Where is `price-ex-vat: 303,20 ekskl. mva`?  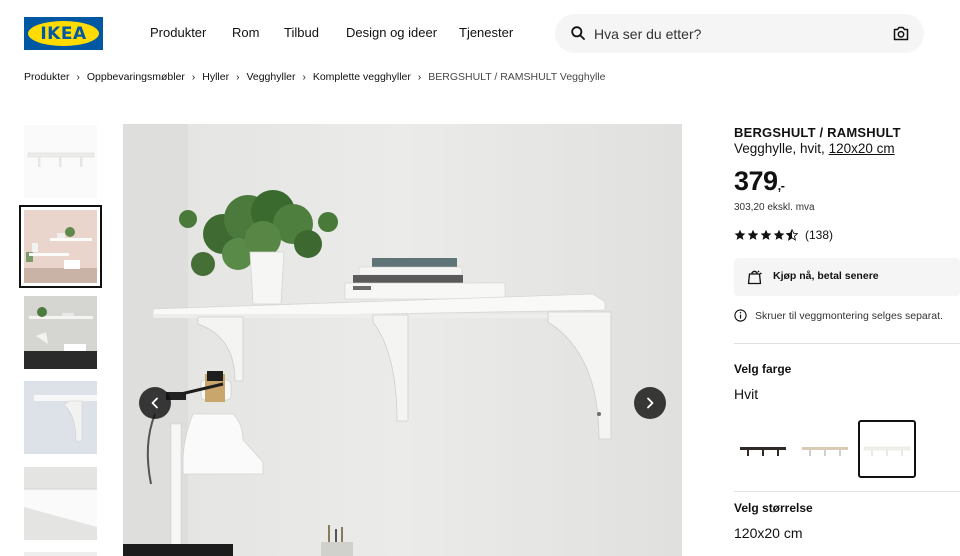
price-ex-vat: 303,20 ekskl. mva is located at coordinates (774, 207).